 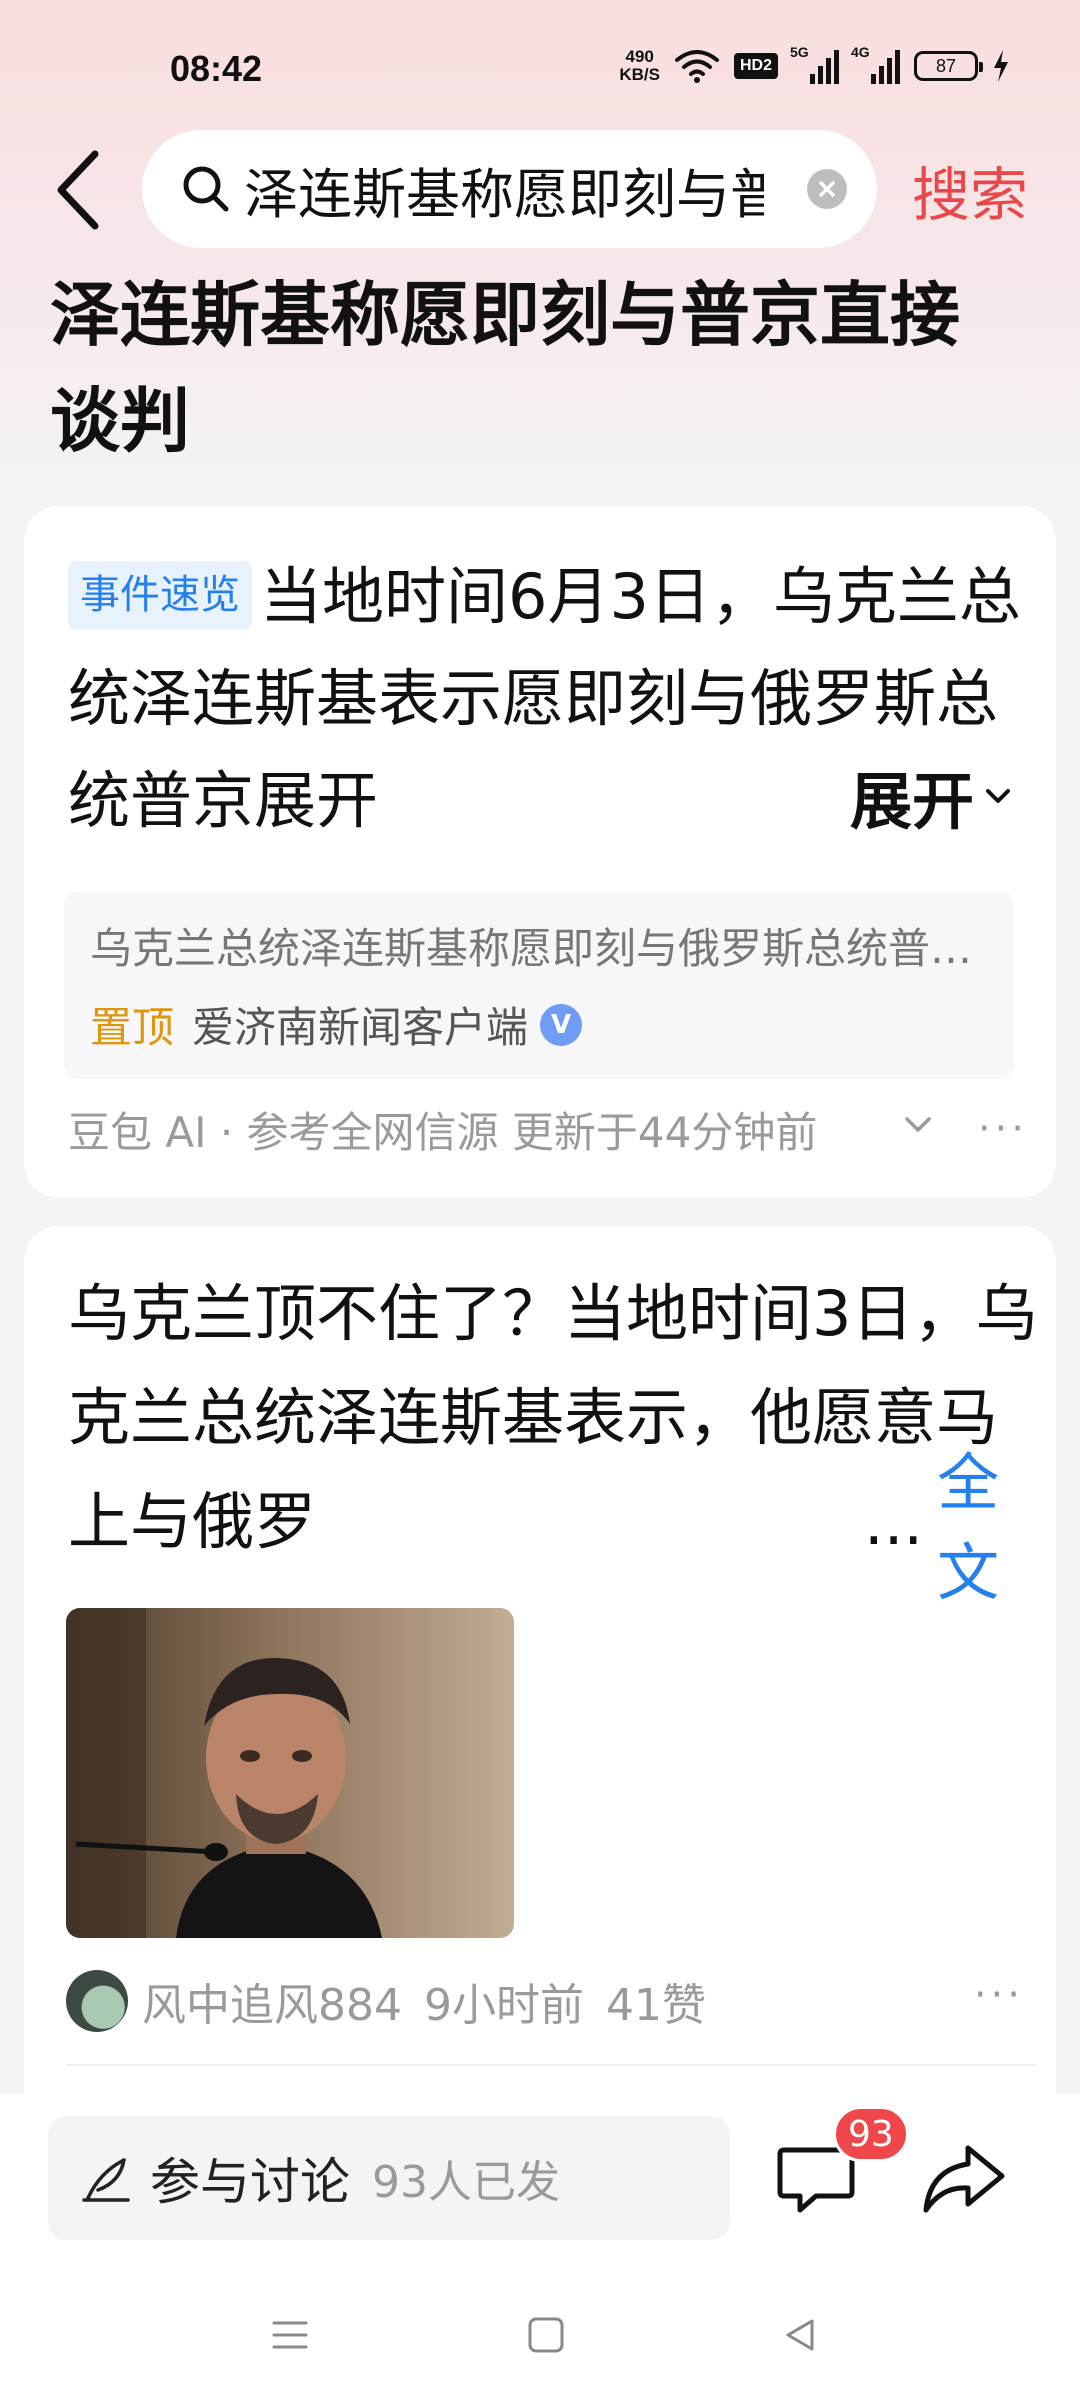 I want to click on status-bar: 08:42 490 KB/S HD2 5G 4G 87, so click(x=540, y=65).